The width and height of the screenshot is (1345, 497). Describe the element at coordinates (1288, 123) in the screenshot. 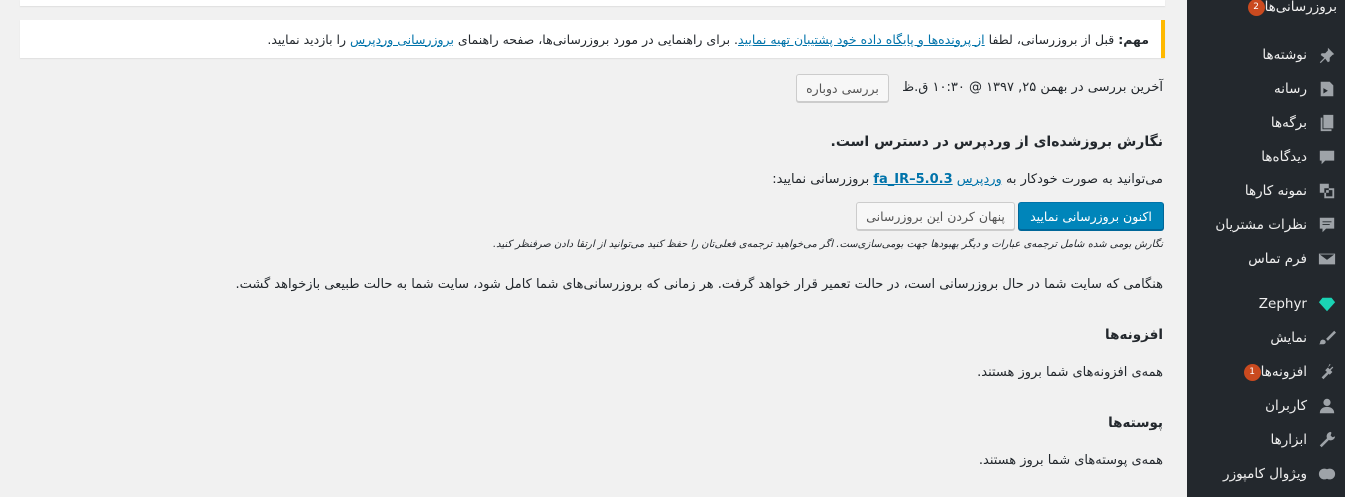

I see `sidebar-item-label: برگه‌ها` at that location.